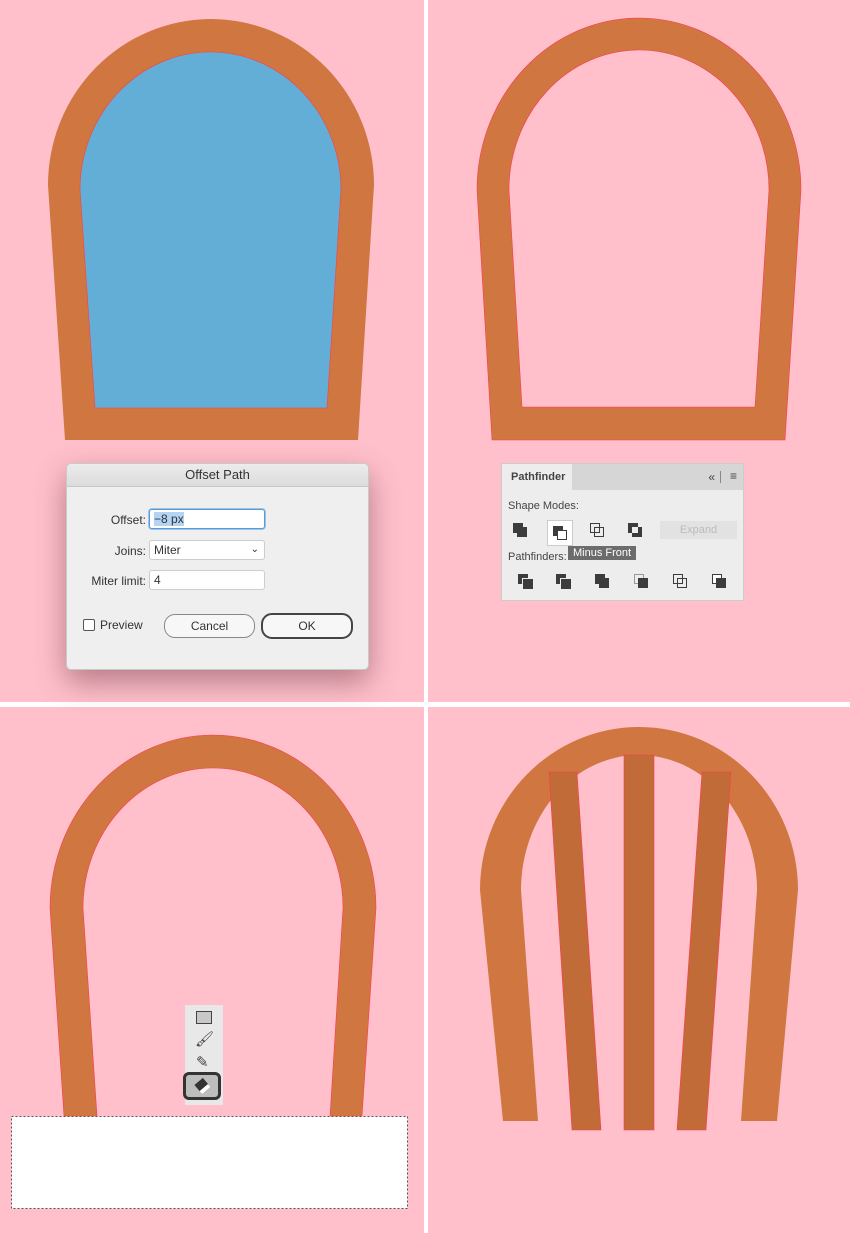 The width and height of the screenshot is (850, 1233). I want to click on bar-middle, so click(639, 942).